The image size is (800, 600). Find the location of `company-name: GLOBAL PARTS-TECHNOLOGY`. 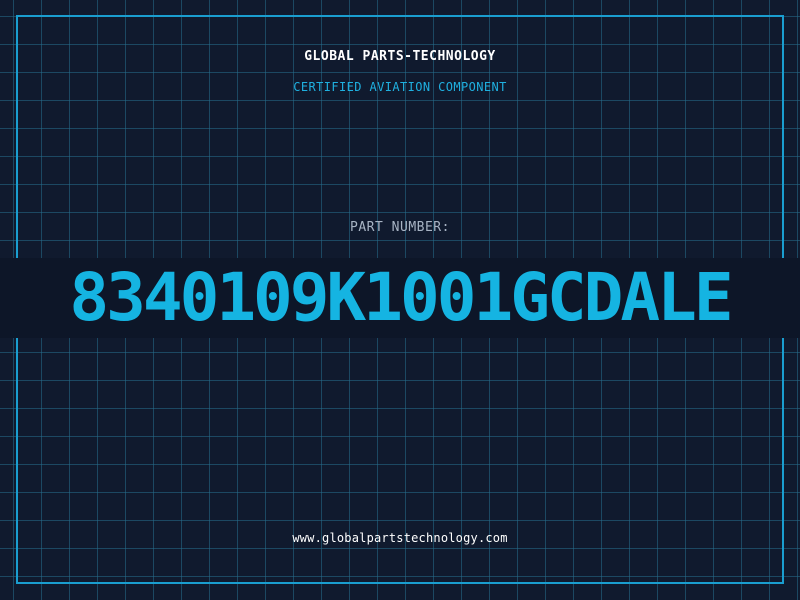

company-name: GLOBAL PARTS-TECHNOLOGY is located at coordinates (400, 56).